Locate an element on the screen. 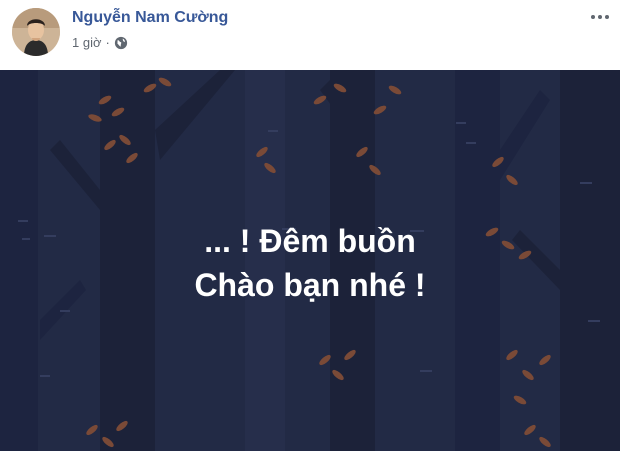 The height and width of the screenshot is (451, 620). avatar is located at coordinates (36, 32).